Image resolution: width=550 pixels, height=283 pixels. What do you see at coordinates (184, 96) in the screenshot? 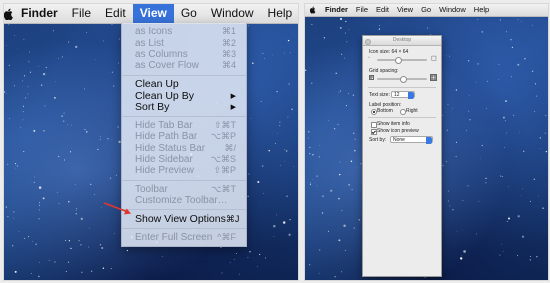
I see `menu-item-clean-up-by: Clean Up By ▶` at bounding box center [184, 96].